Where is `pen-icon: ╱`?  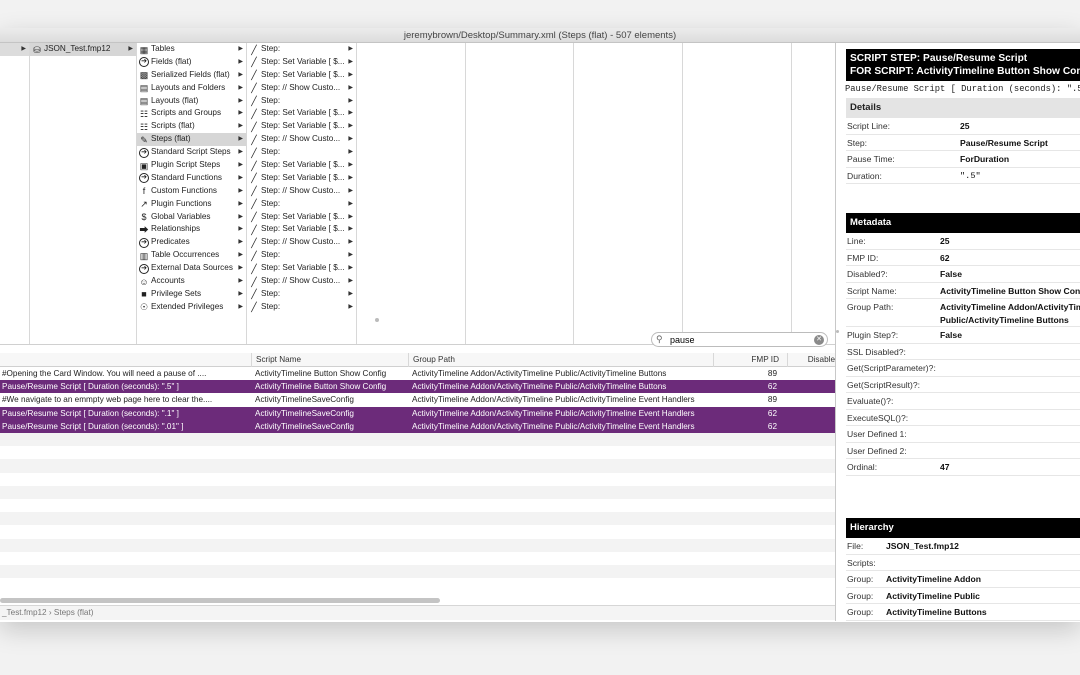 pen-icon: ╱ is located at coordinates (254, 242).